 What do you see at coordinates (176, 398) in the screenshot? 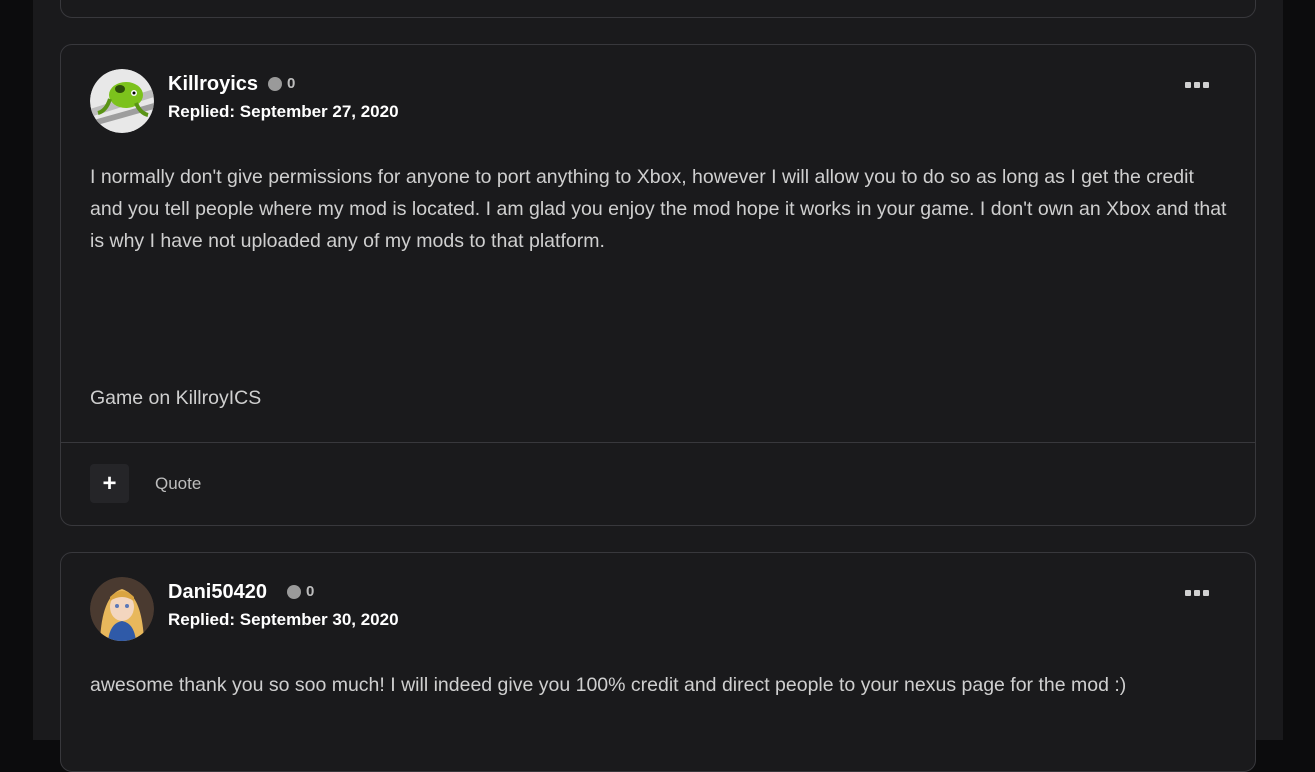
I see `post-signature: Game on KillroyICS` at bounding box center [176, 398].